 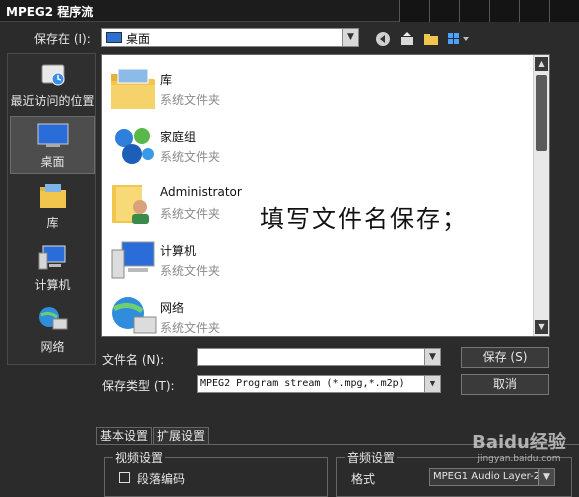 What do you see at coordinates (124, 477) in the screenshot?
I see `segment-encode-checkbox` at bounding box center [124, 477].